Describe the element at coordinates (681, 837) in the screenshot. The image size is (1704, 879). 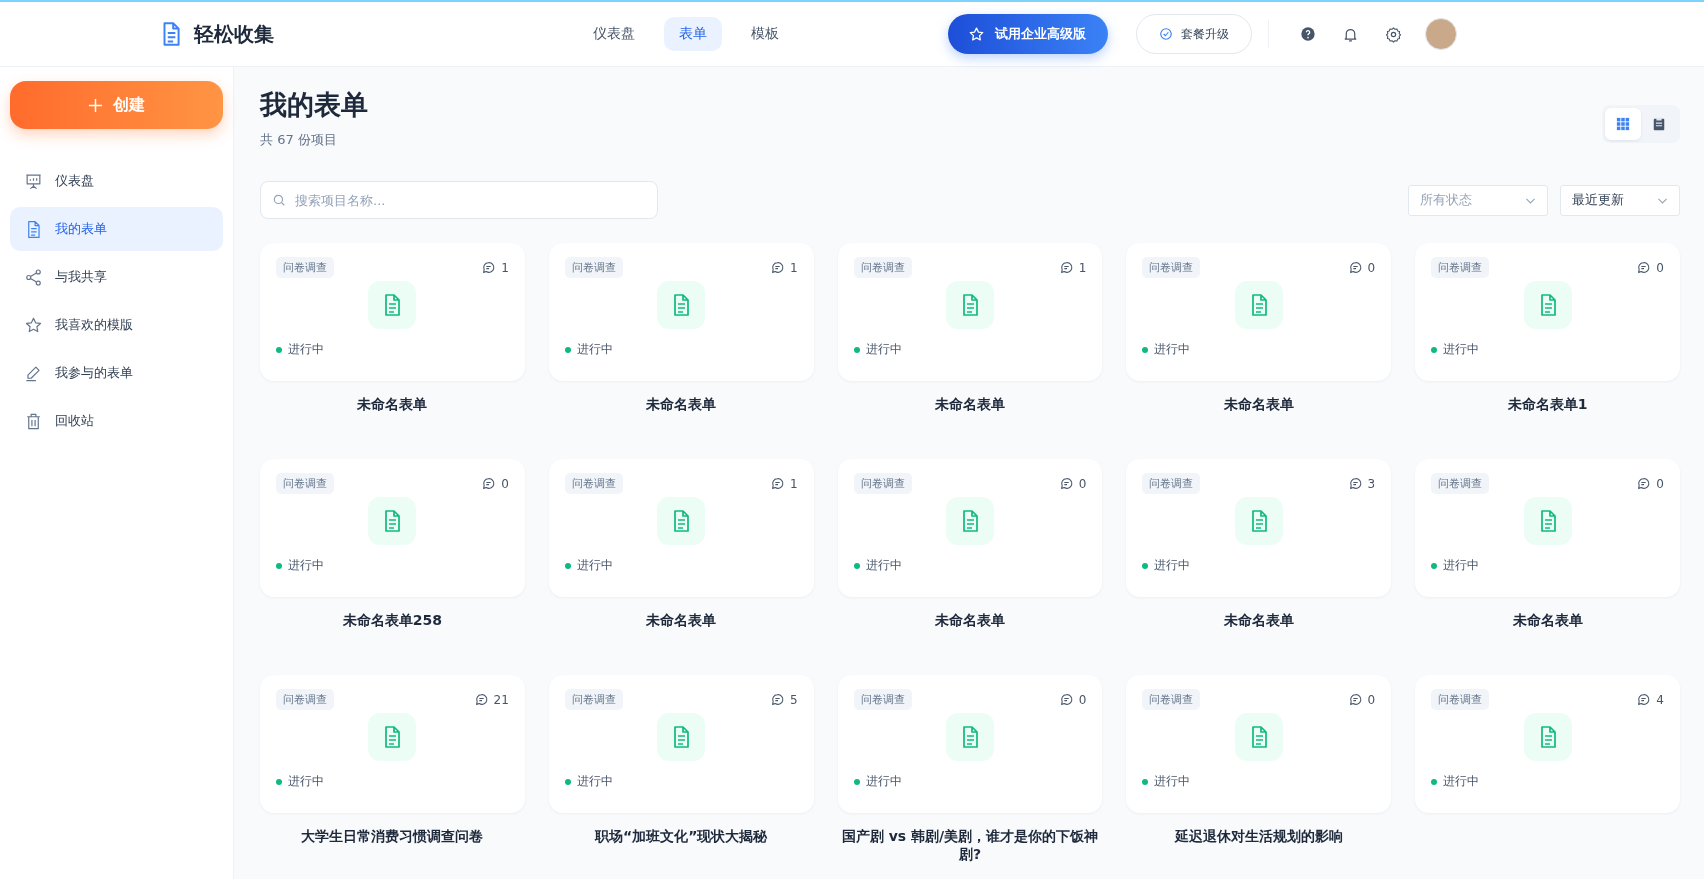
I see `form-title: 职场“加班文化”现状大揭秘` at that location.